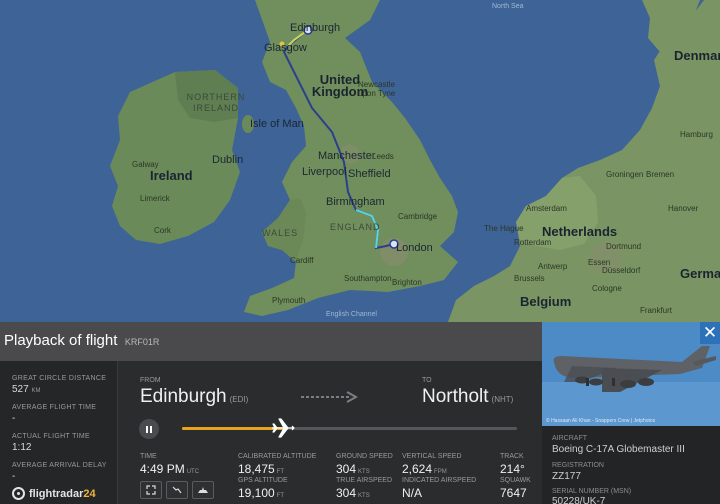 The image size is (720, 504). What do you see at coordinates (546, 301) in the screenshot?
I see `country-label-belgium: Belgium` at bounding box center [546, 301].